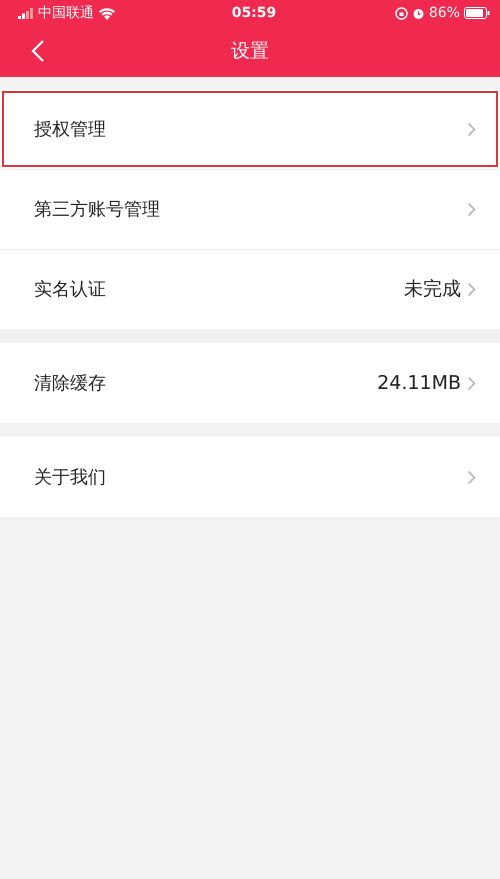  What do you see at coordinates (418, 13) in the screenshot?
I see `alarm-icon` at bounding box center [418, 13].